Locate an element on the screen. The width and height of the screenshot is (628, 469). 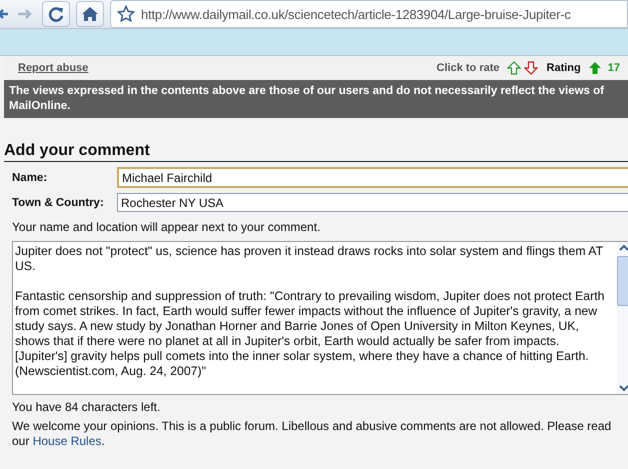
input-field: Rochester NY USA is located at coordinates (372, 202).